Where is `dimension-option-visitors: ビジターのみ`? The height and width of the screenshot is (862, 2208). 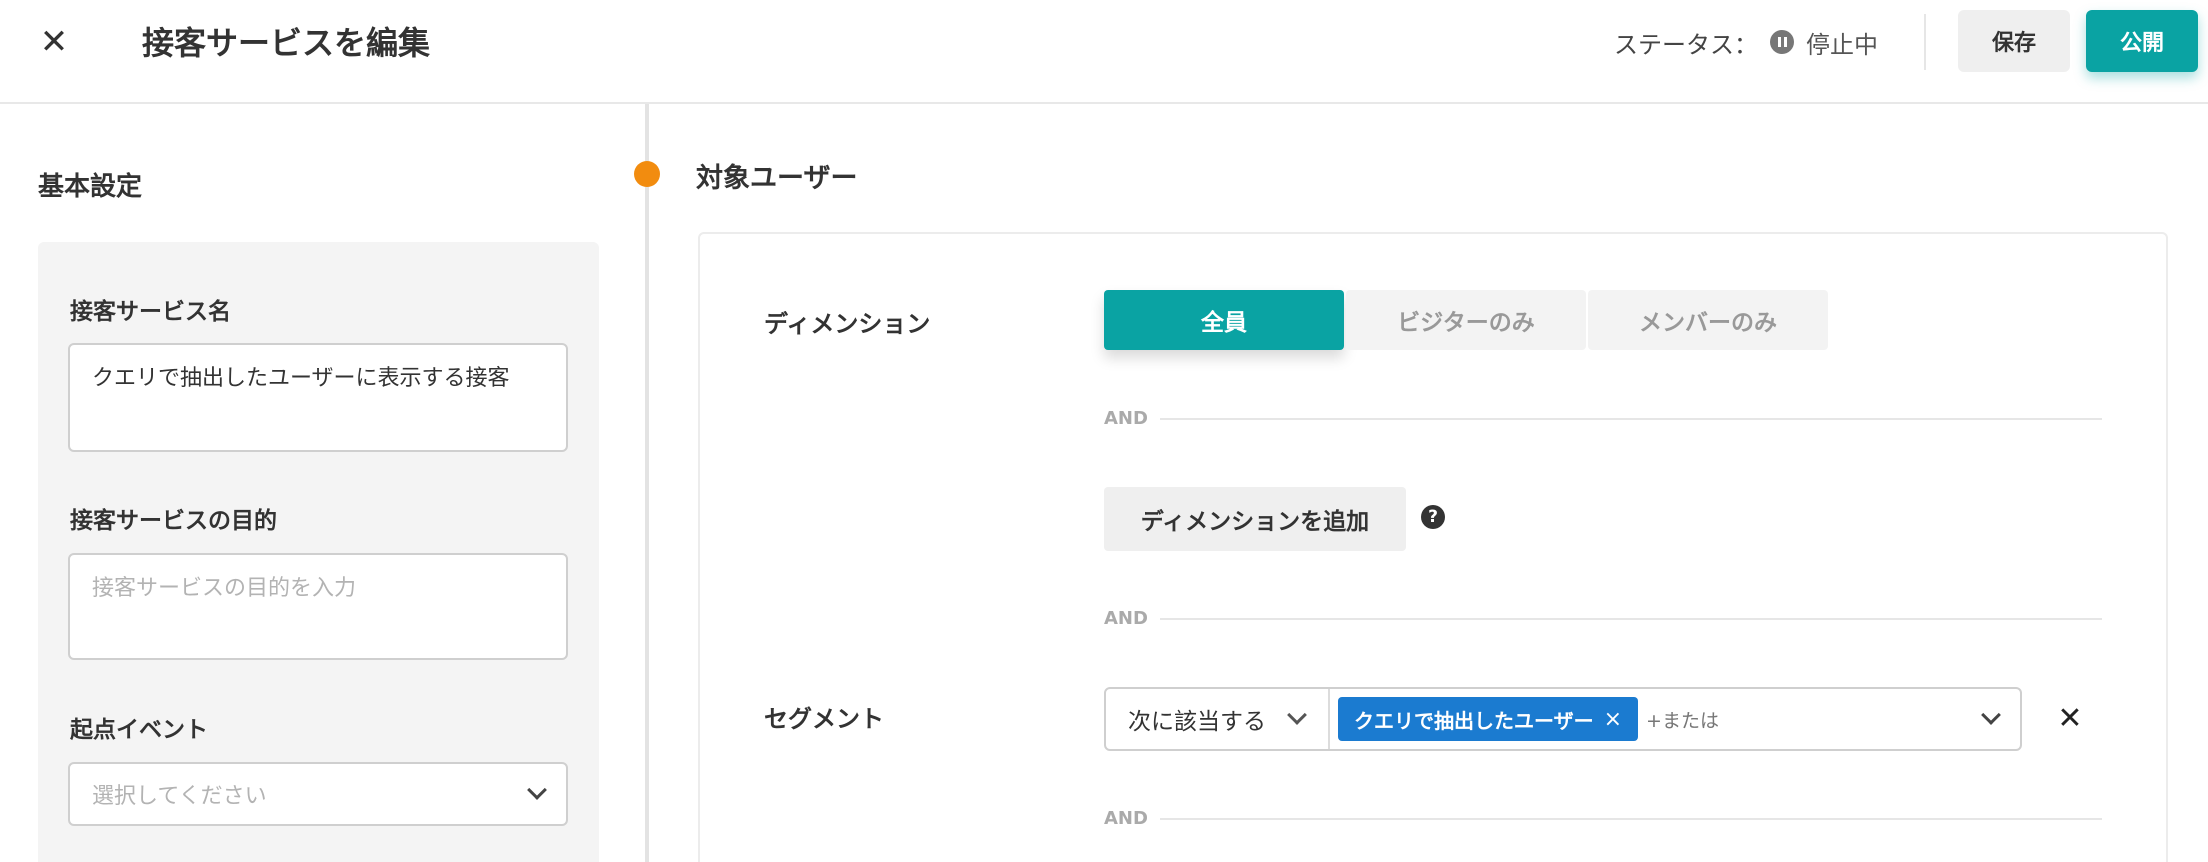
dimension-option-visitors: ビジターのみ is located at coordinates (1466, 320).